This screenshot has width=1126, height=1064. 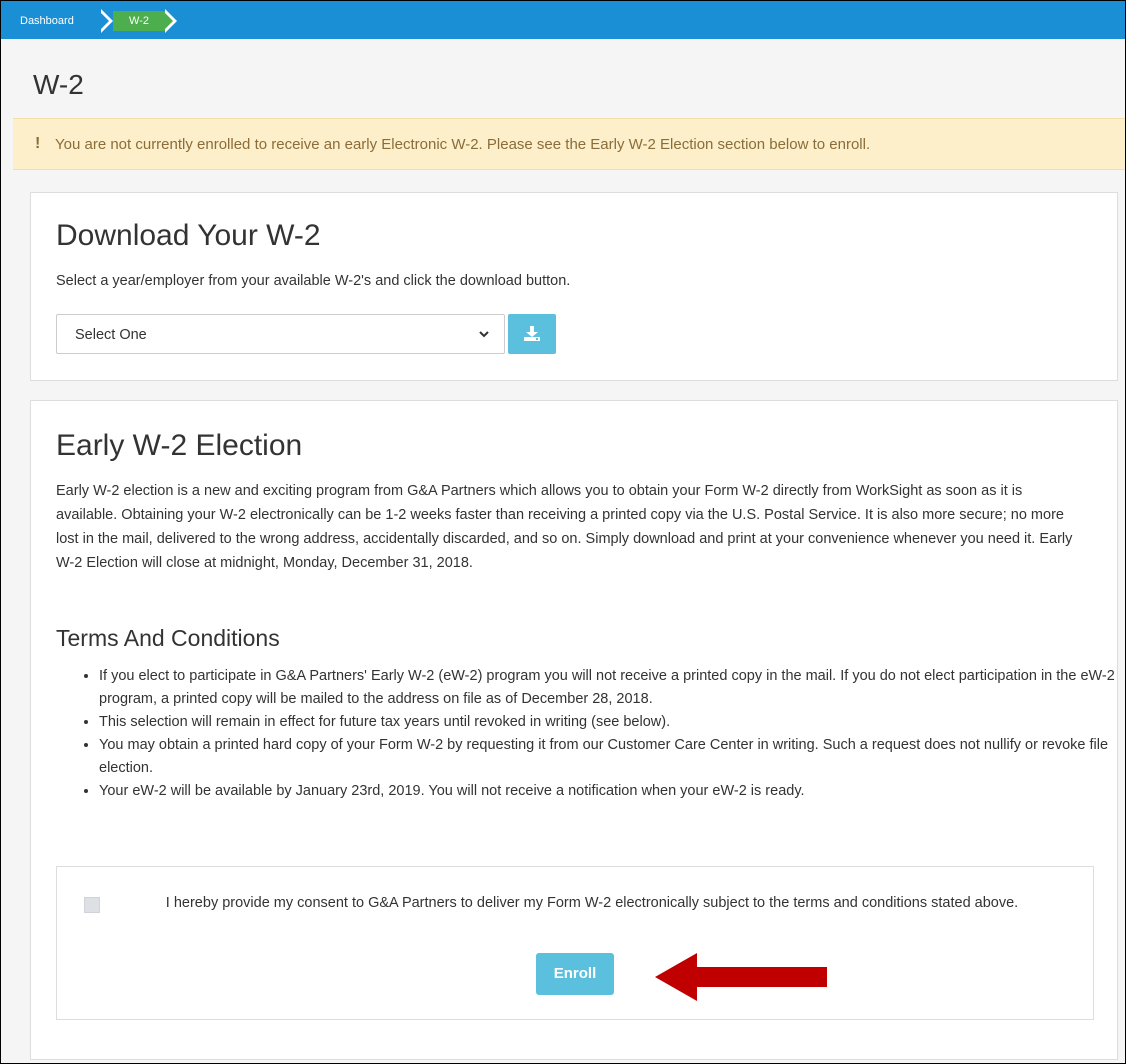 I want to click on breadcrumb-dashboard: Dashboard, so click(x=47, y=21).